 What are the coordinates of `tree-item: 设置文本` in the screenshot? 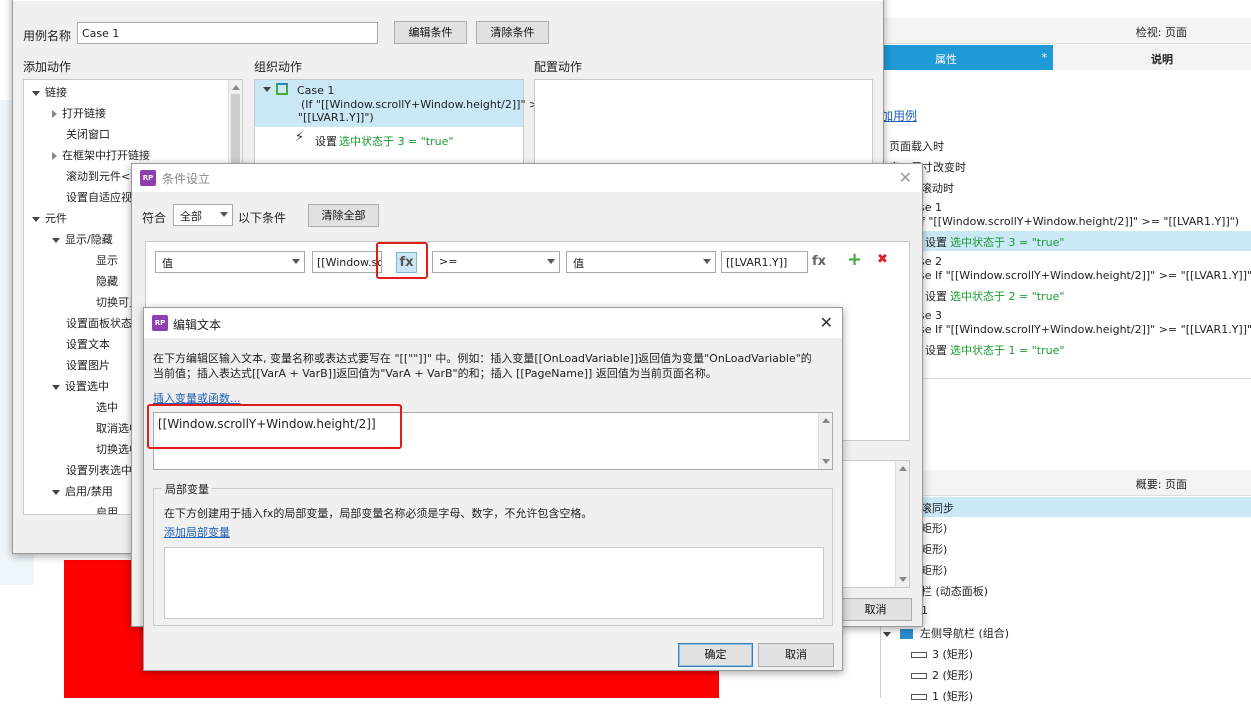 It's located at (81, 344).